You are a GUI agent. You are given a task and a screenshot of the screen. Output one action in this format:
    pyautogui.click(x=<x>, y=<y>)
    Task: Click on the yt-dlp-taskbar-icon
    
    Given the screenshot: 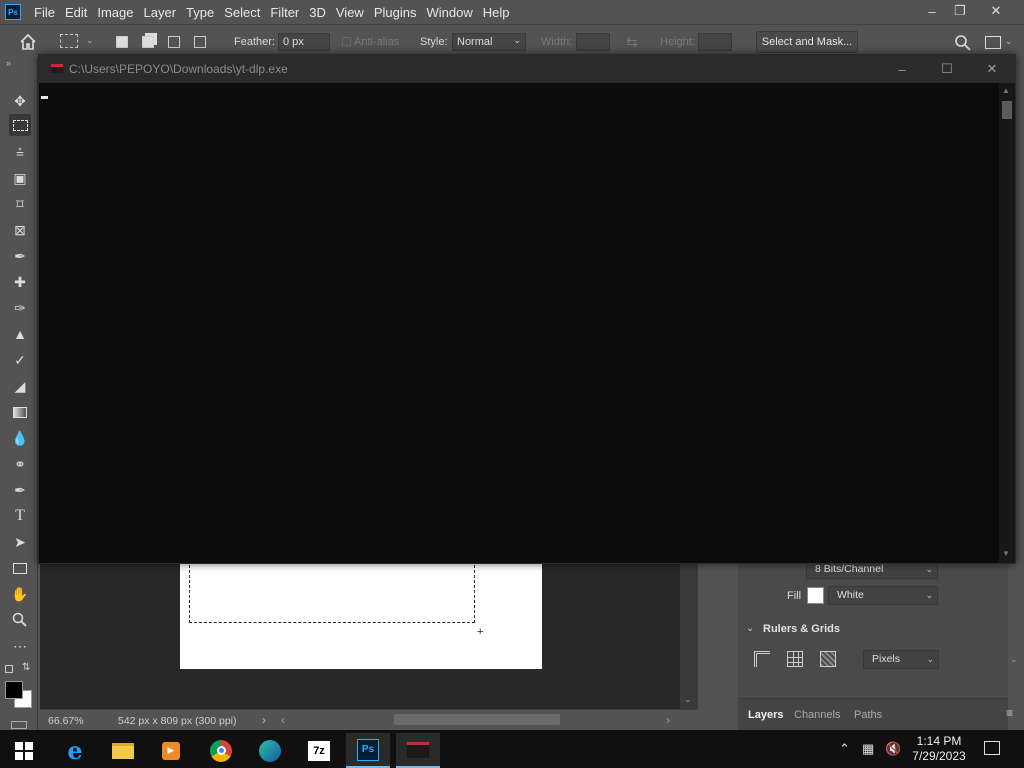 What is the action you would take?
    pyautogui.click(x=418, y=750)
    